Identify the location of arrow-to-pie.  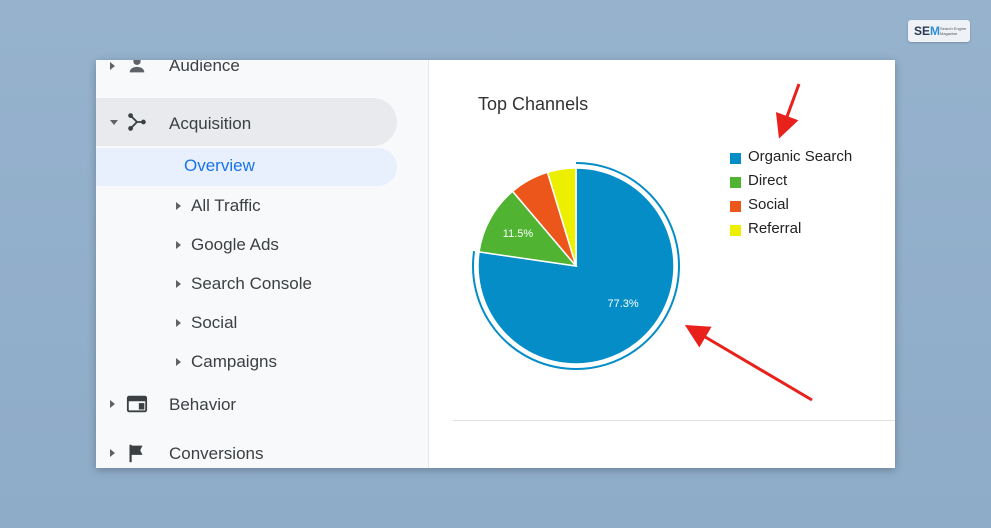
(748, 363).